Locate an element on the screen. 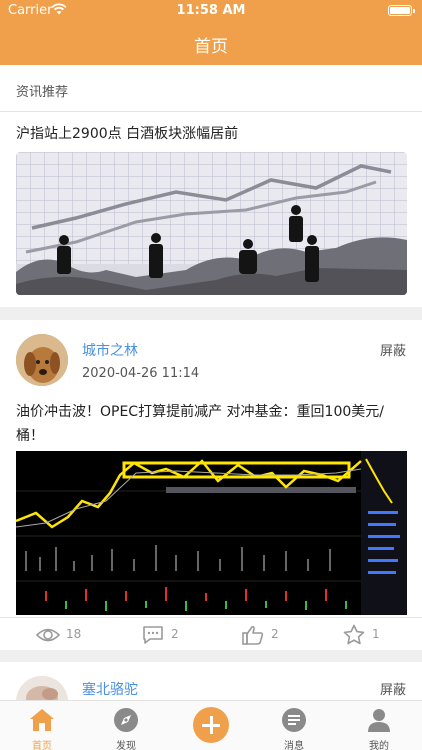  tab-bar: 首页 发现 消息 我的 is located at coordinates (211, 725).